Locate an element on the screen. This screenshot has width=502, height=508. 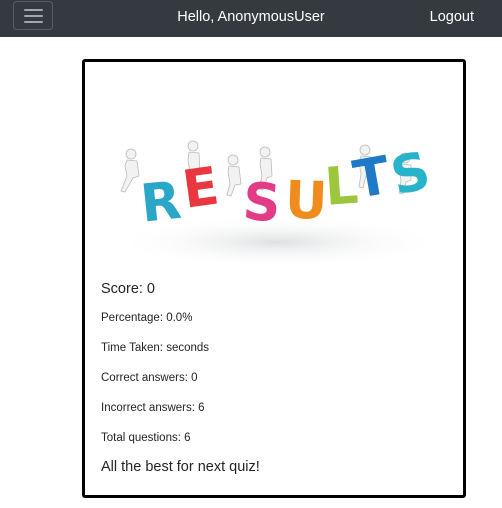
closing-message: All the best for next quiz! is located at coordinates (180, 467).